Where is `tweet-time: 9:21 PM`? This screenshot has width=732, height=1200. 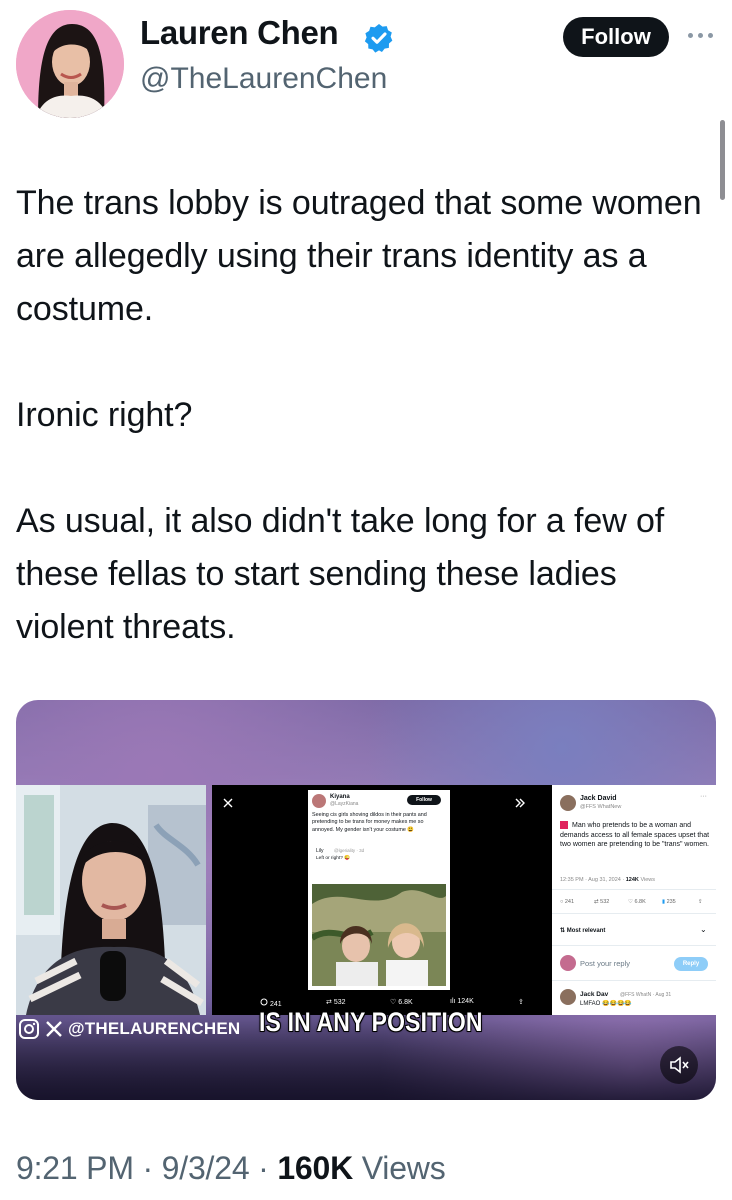
tweet-time: 9:21 PM is located at coordinates (75, 1168).